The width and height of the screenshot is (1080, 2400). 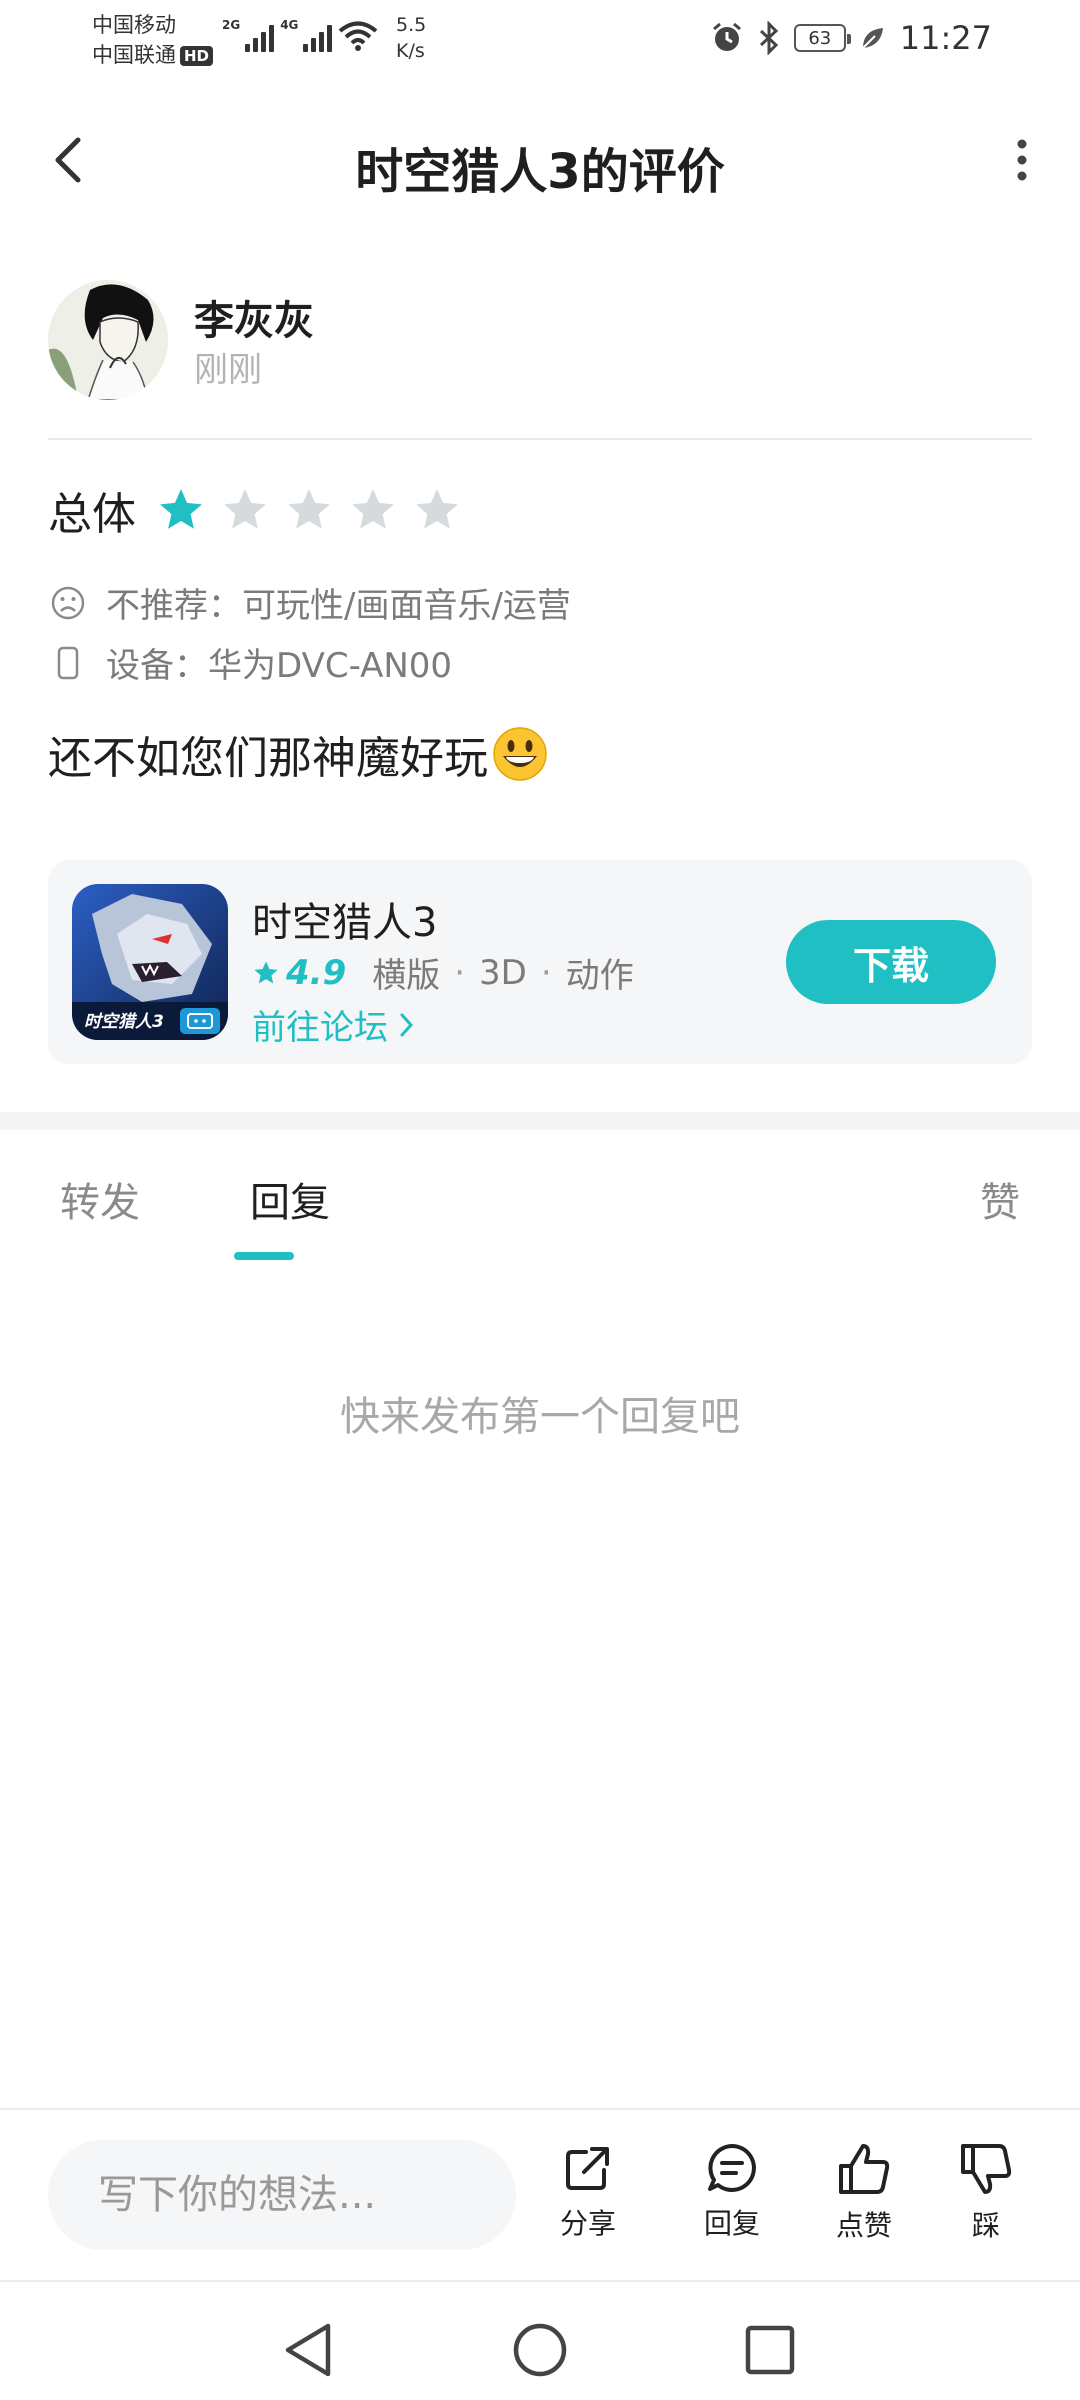 I want to click on forum-link: 前往论坛, so click(x=334, y=1024).